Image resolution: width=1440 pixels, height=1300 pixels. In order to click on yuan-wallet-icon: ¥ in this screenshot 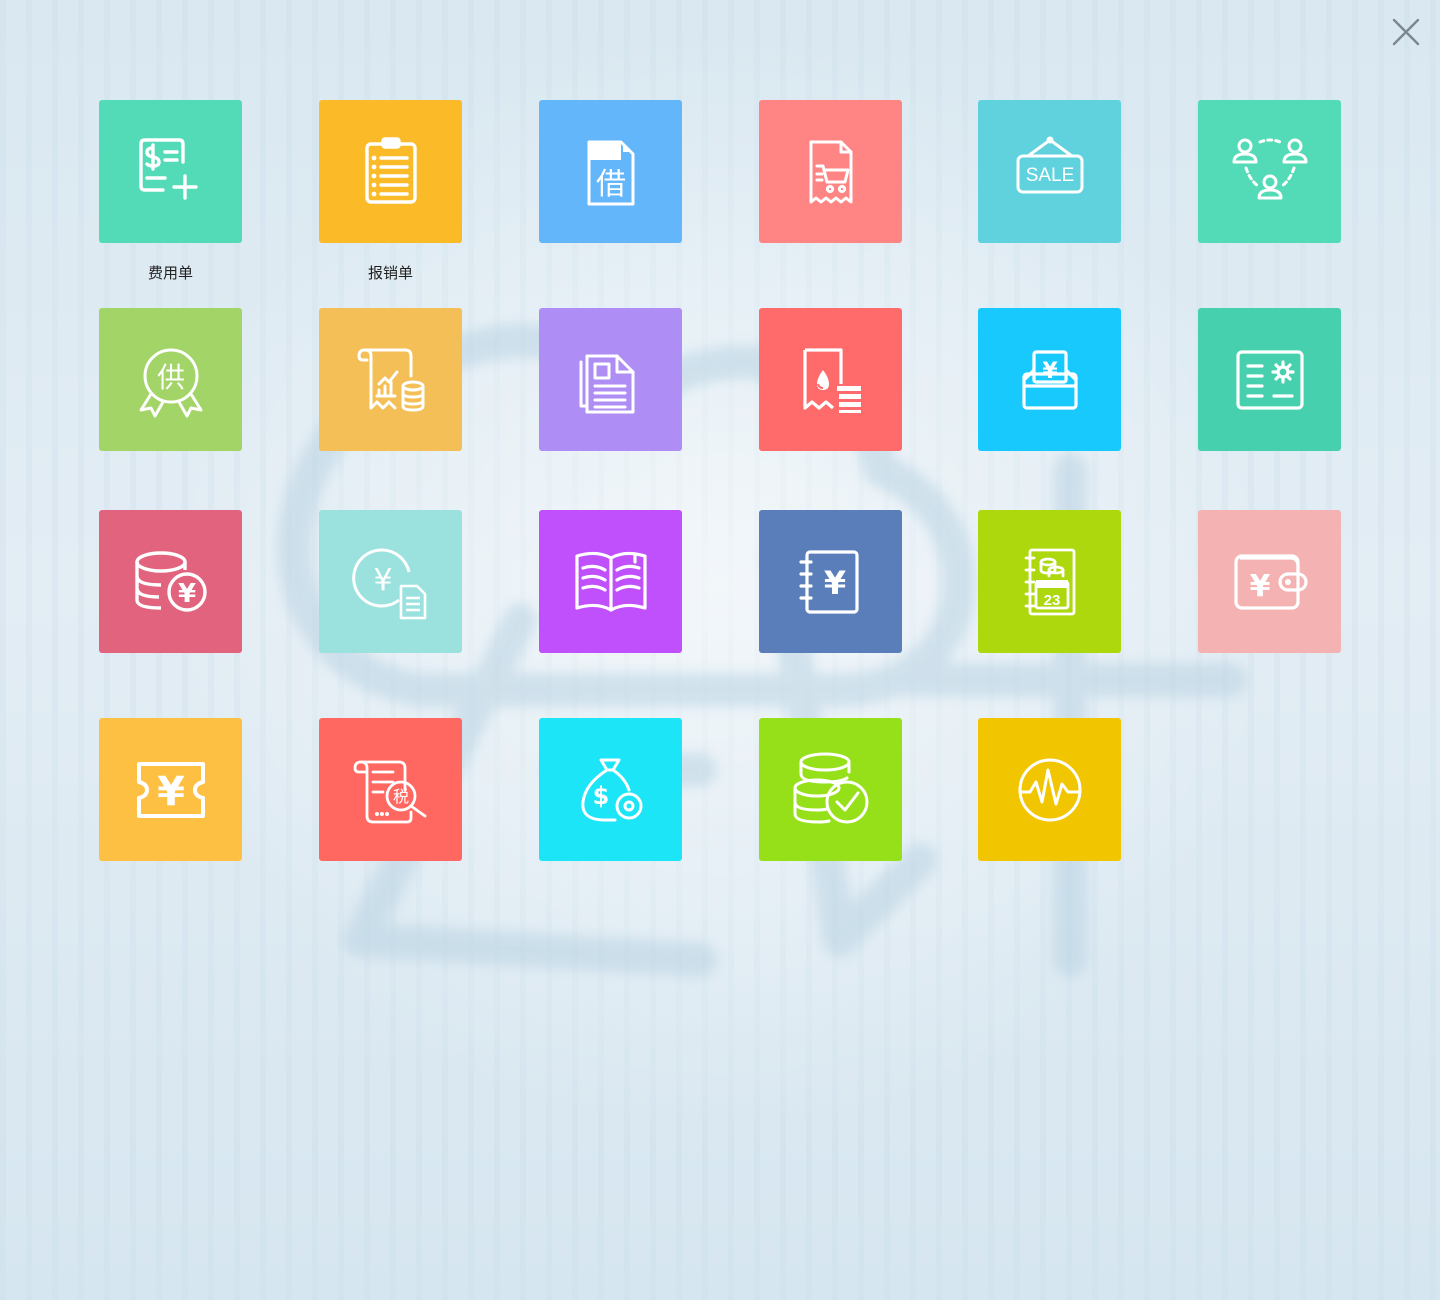, I will do `click(1270, 581)`.